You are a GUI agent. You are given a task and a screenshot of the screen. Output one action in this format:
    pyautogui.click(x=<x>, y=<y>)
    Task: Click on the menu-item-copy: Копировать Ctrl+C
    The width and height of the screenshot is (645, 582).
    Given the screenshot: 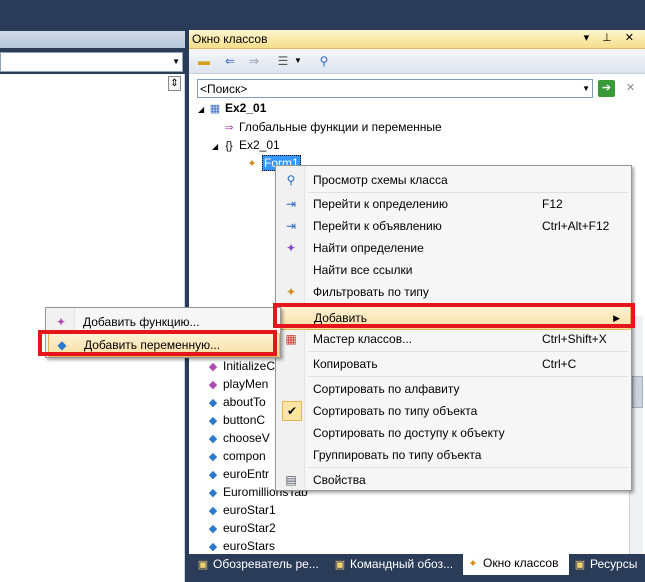 What is the action you would take?
    pyautogui.click(x=453, y=364)
    